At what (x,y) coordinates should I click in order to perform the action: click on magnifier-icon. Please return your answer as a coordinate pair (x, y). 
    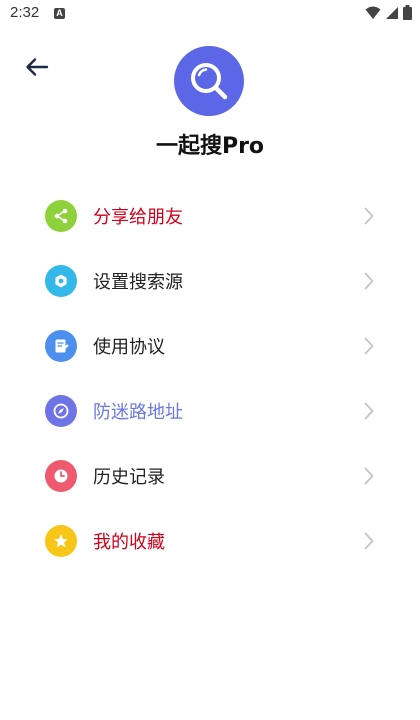
    Looking at the image, I should click on (209, 81).